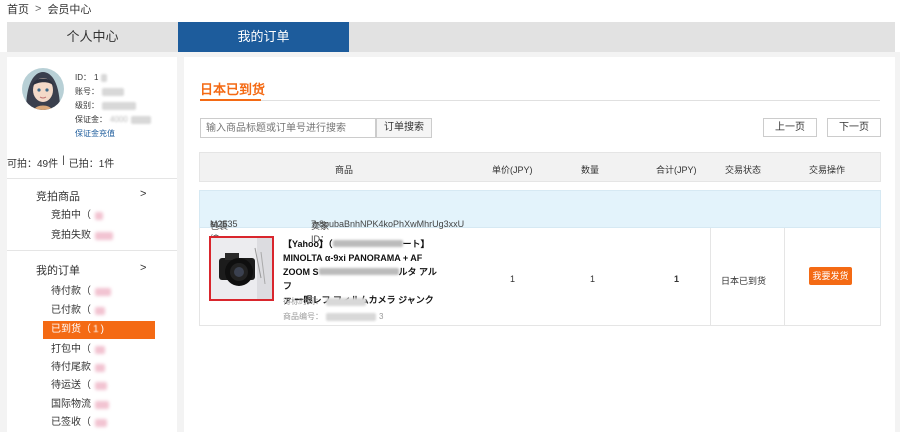  I want to click on user-deposit-label: 保证金：, so click(91, 119).